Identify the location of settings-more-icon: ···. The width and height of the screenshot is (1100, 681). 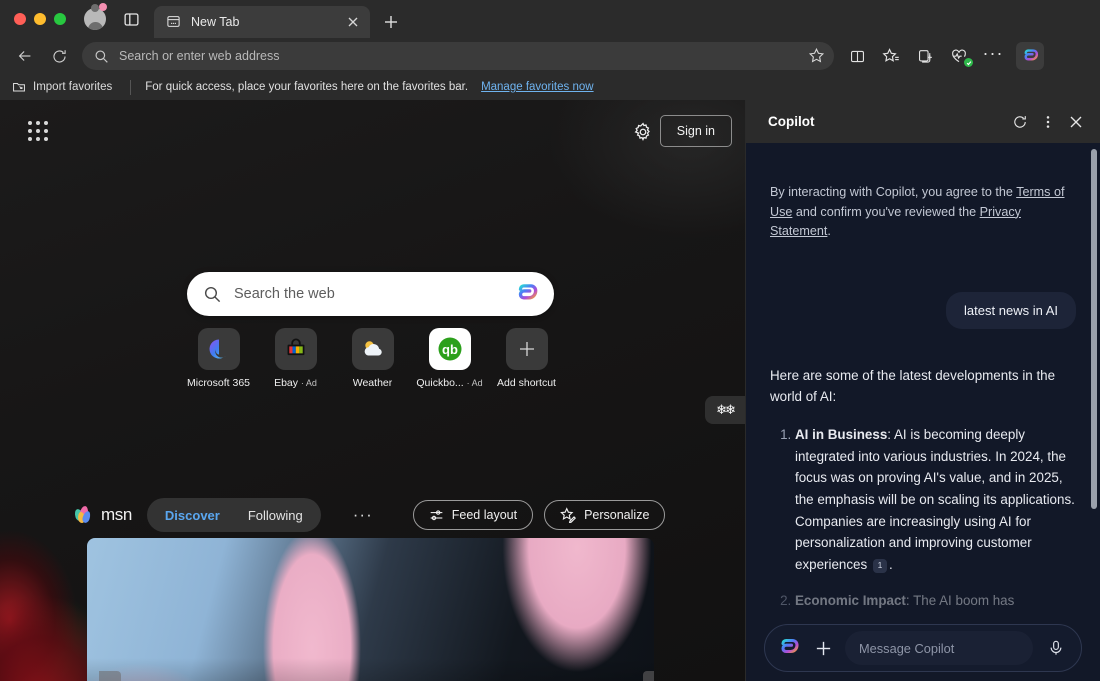
(993, 56).